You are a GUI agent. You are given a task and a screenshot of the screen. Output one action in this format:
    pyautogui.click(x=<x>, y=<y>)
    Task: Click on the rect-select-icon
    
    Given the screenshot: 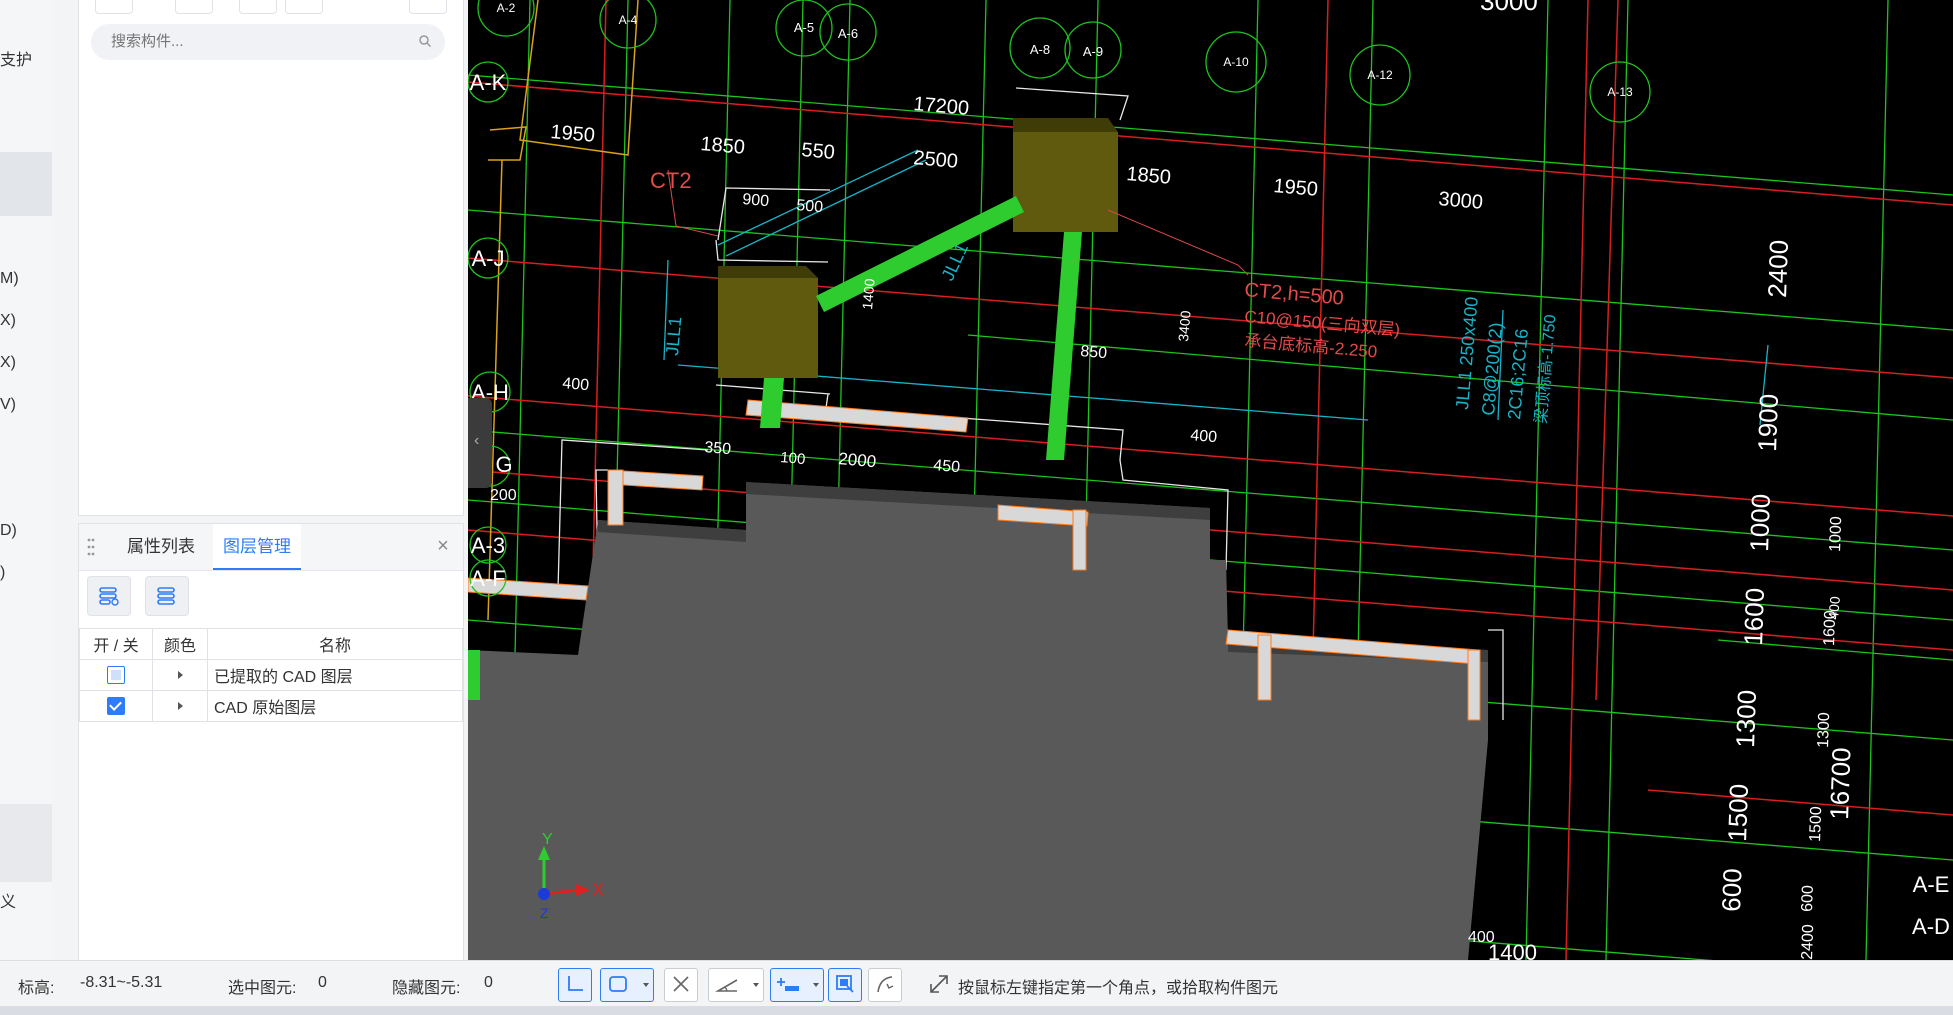 What is the action you would take?
    pyautogui.click(x=618, y=984)
    